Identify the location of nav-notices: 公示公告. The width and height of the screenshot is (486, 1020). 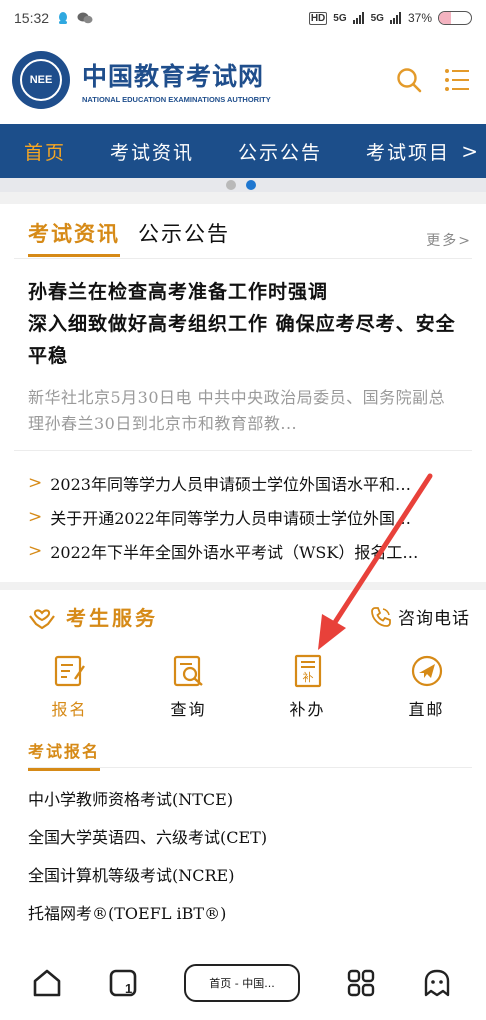
(280, 151).